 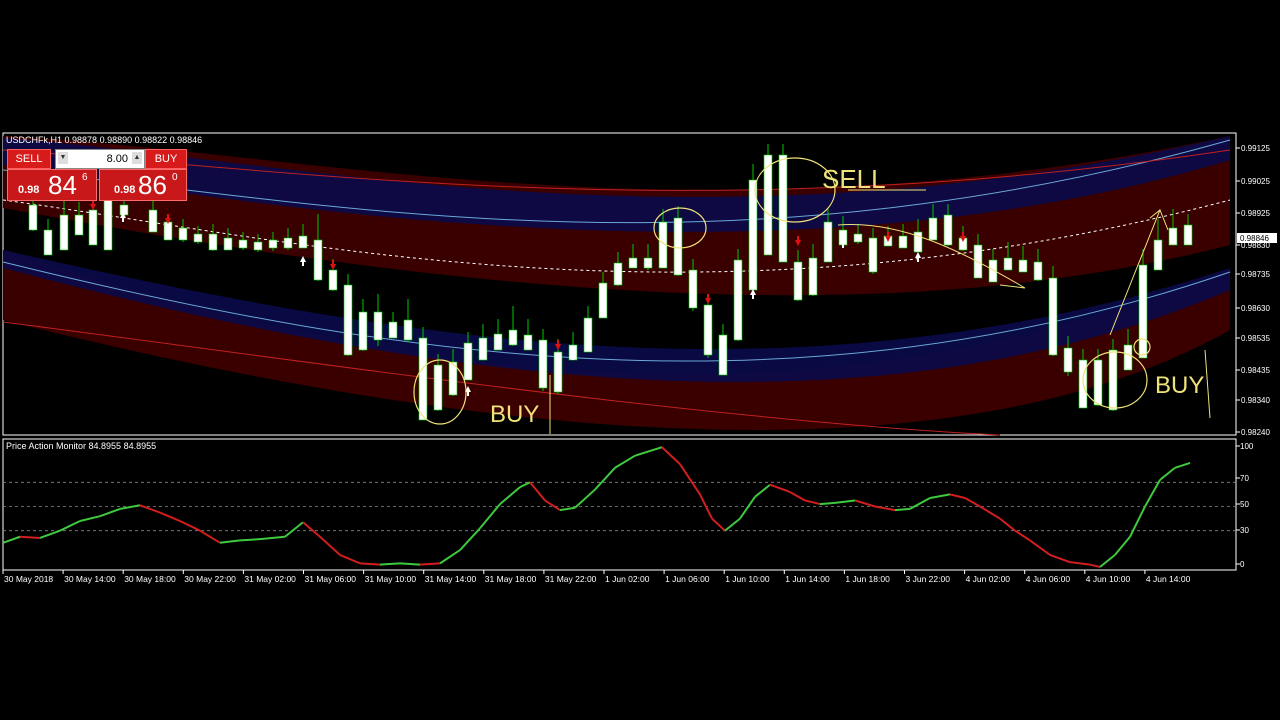 What do you see at coordinates (63, 158) in the screenshot?
I see `lot-decrease-icon: ▼` at bounding box center [63, 158].